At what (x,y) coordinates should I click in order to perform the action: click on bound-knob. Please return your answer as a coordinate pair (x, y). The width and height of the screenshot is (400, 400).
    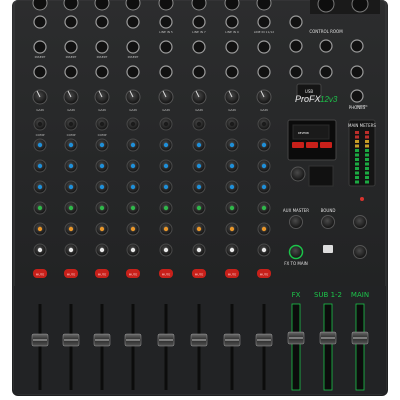
    Looking at the image, I should click on (328, 222).